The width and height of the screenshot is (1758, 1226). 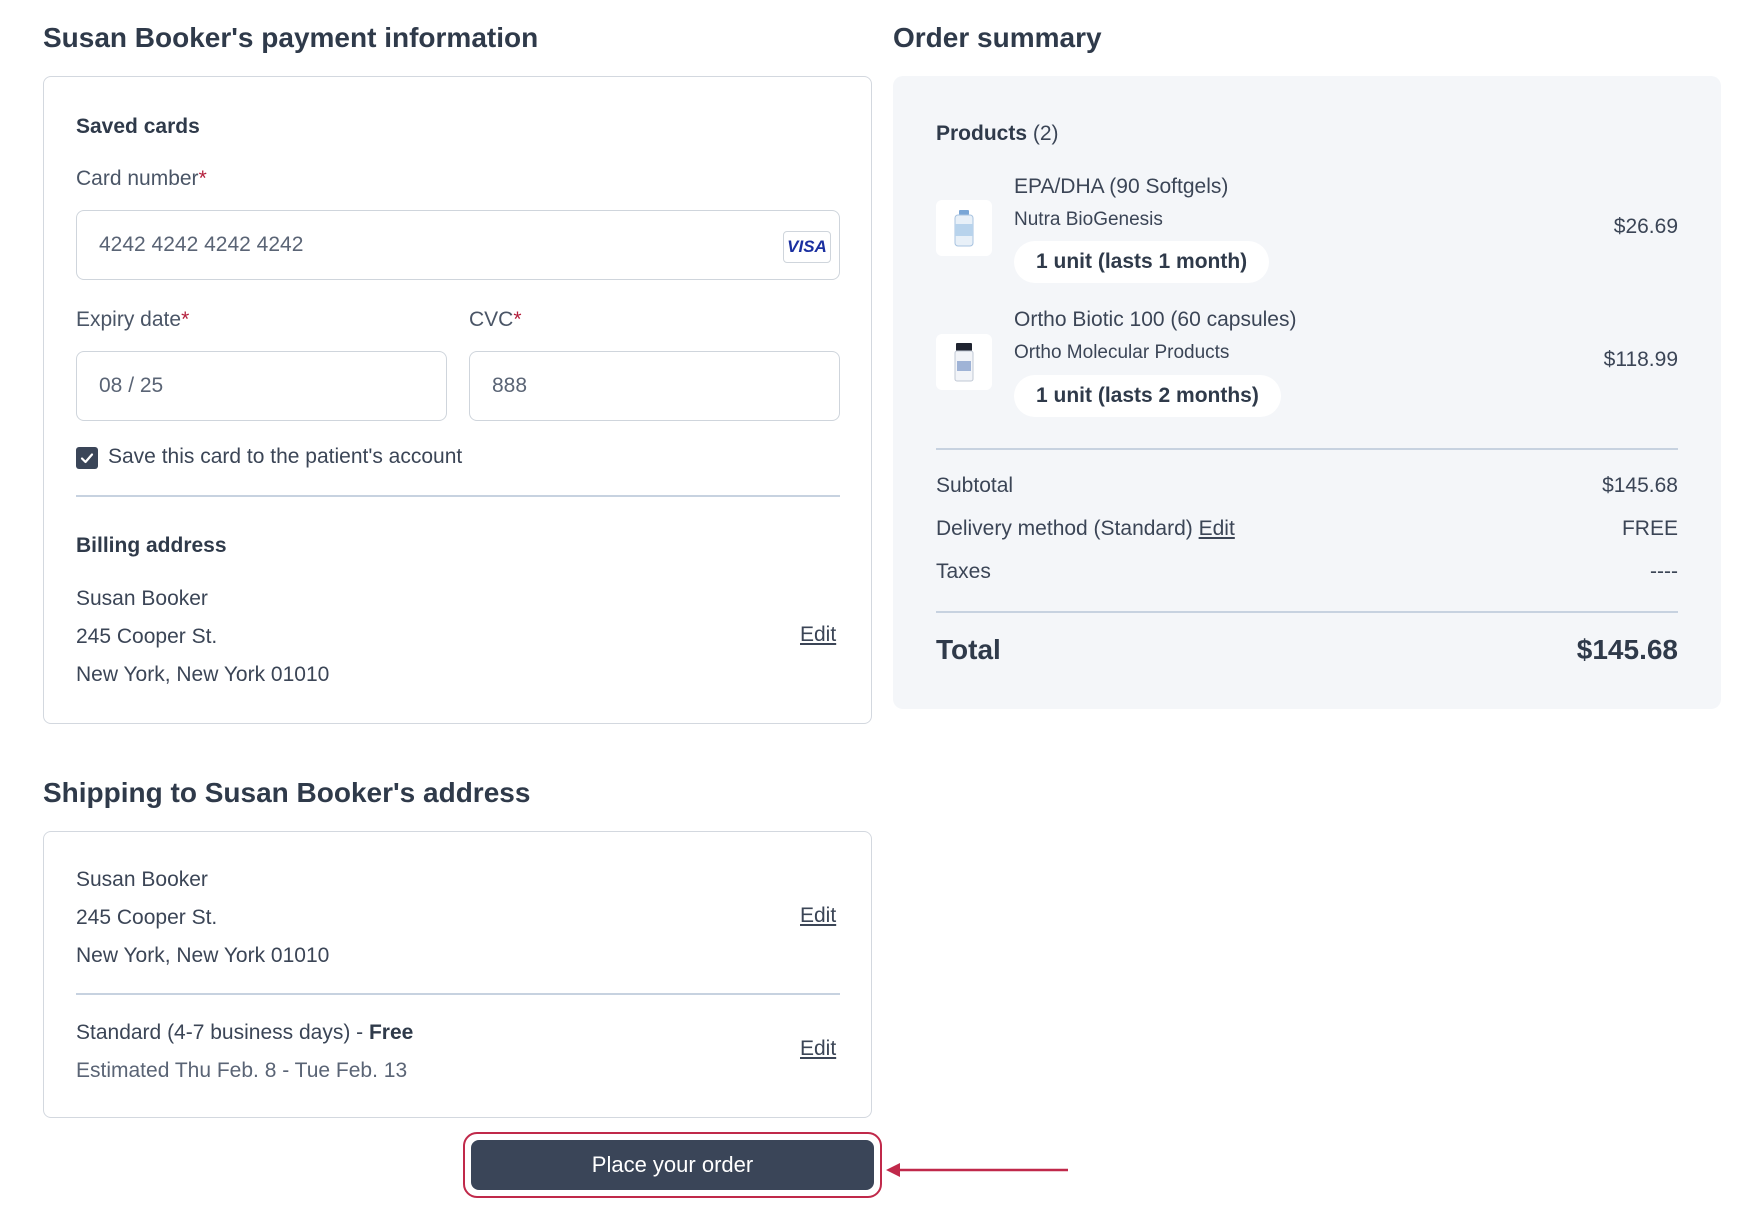 I want to click on payment-title: Susan Booker's payment information, so click(x=291, y=37).